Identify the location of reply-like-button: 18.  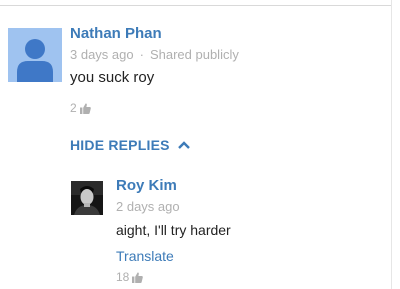
(246, 277).